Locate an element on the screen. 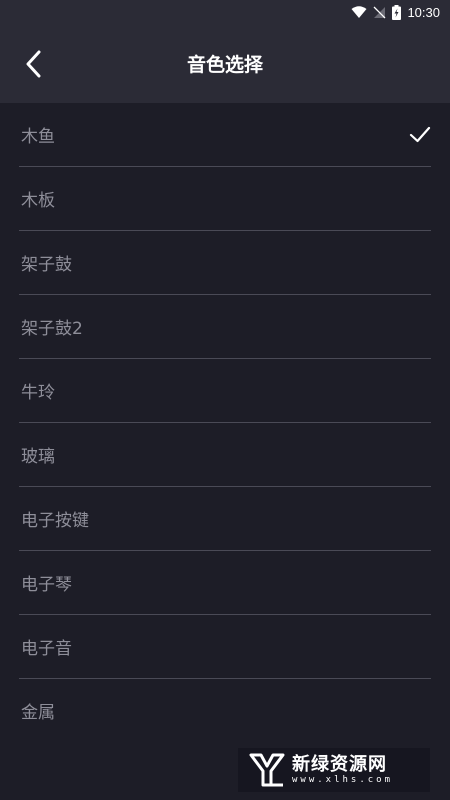 This screenshot has width=450, height=800. list-item-sound: 电子音 is located at coordinates (225, 647).